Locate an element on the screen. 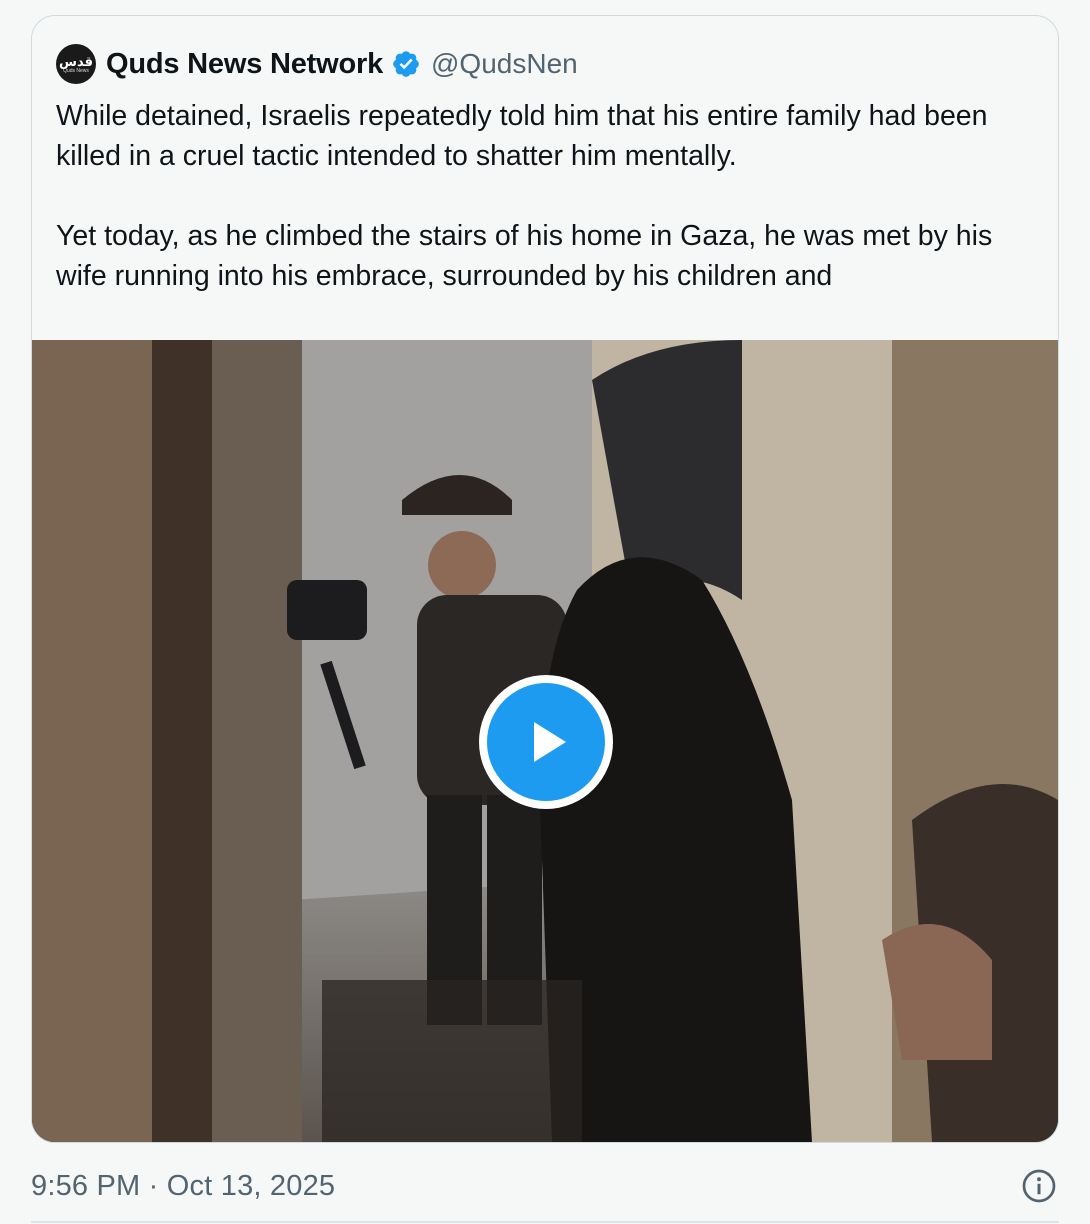  avatar-logo-text: قدس is located at coordinates (76, 61).